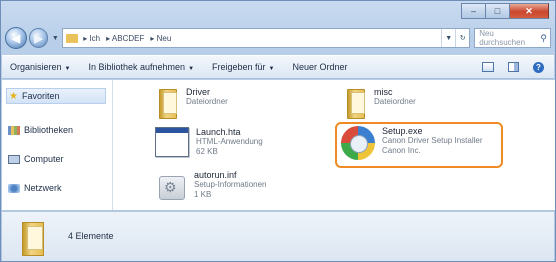 This screenshot has height=262, width=556. What do you see at coordinates (383, 92) in the screenshot?
I see `file-name: misc` at bounding box center [383, 92].